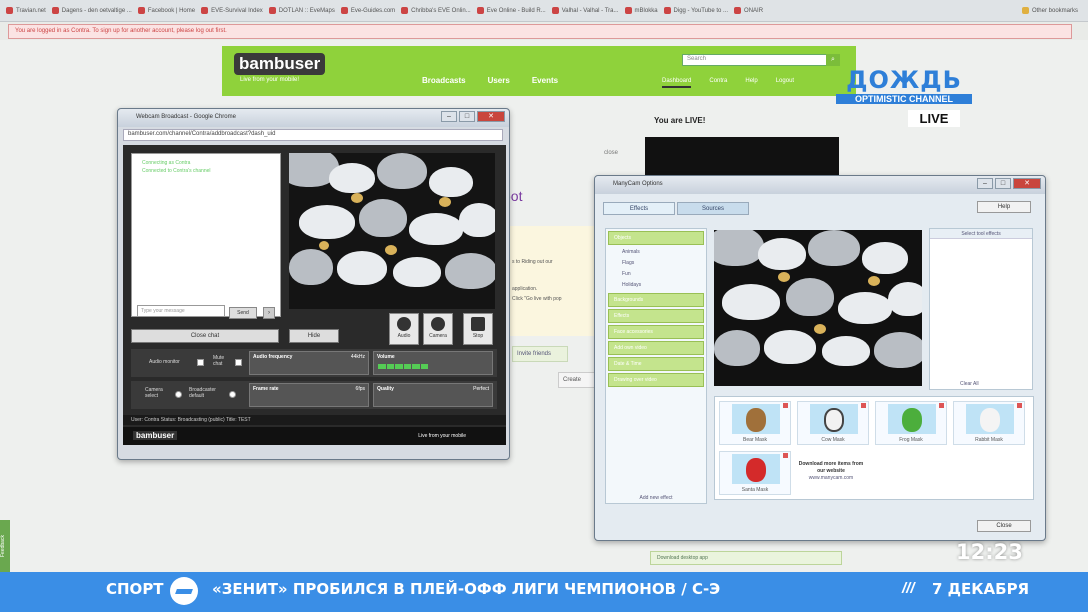 The width and height of the screenshot is (1088, 612). What do you see at coordinates (205, 336) in the screenshot?
I see `close-chat-button: Close chat` at bounding box center [205, 336].